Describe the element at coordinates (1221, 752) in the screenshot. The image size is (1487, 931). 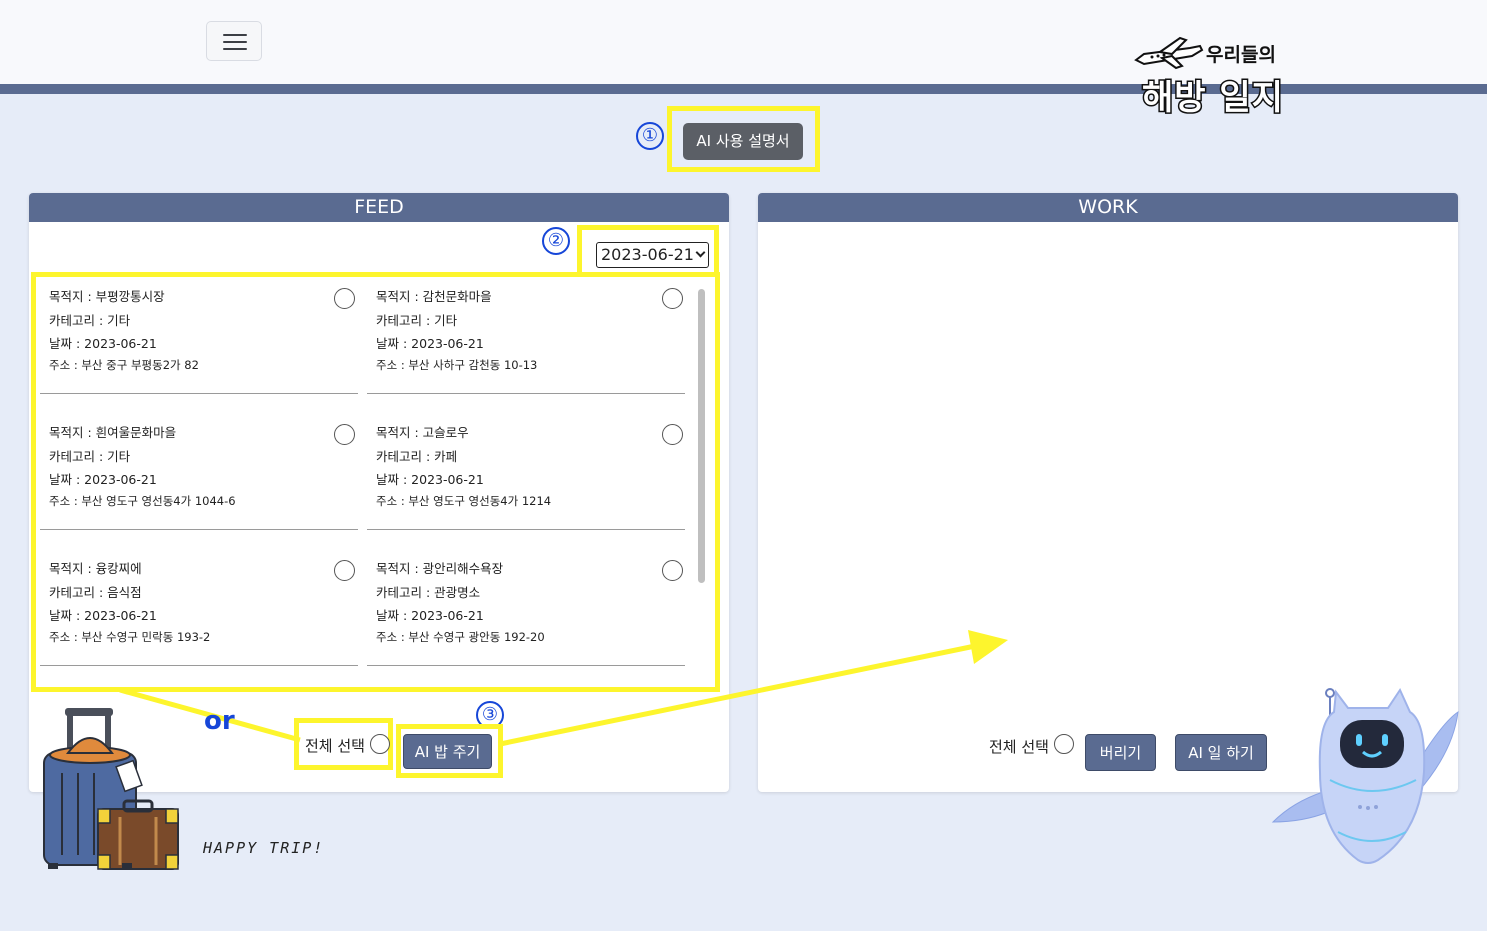
I see `ai-work-button: AI 일 하기` at that location.